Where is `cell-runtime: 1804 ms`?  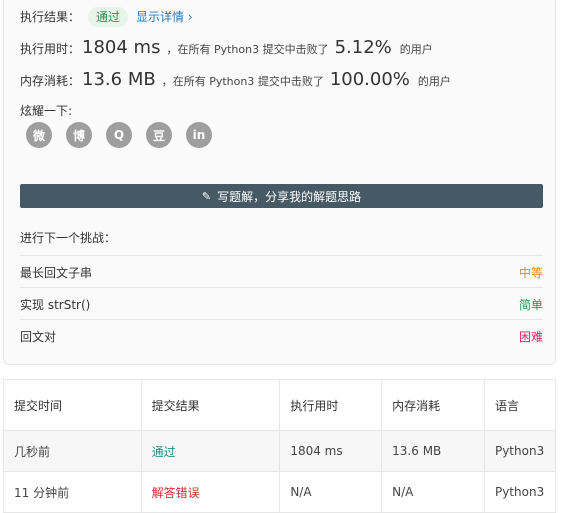
cell-runtime: 1804 ms is located at coordinates (331, 451).